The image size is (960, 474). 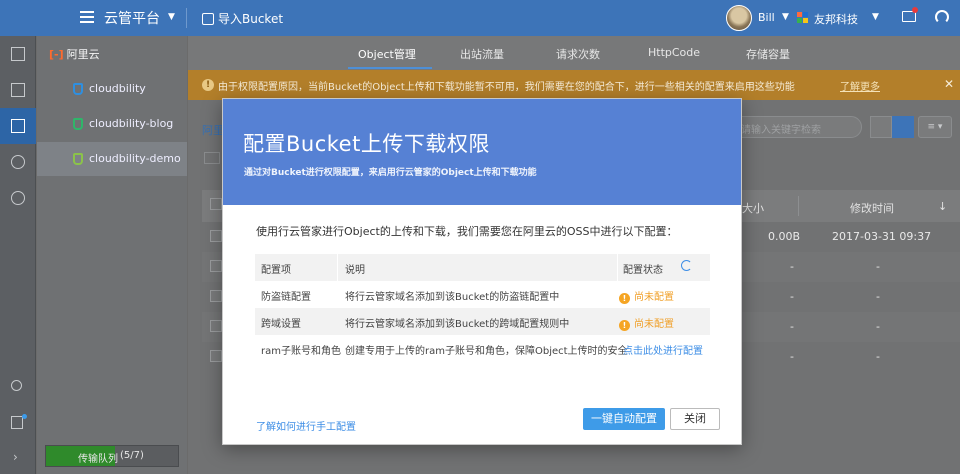 I want to click on tab-storage: 存储容量, so click(x=768, y=54).